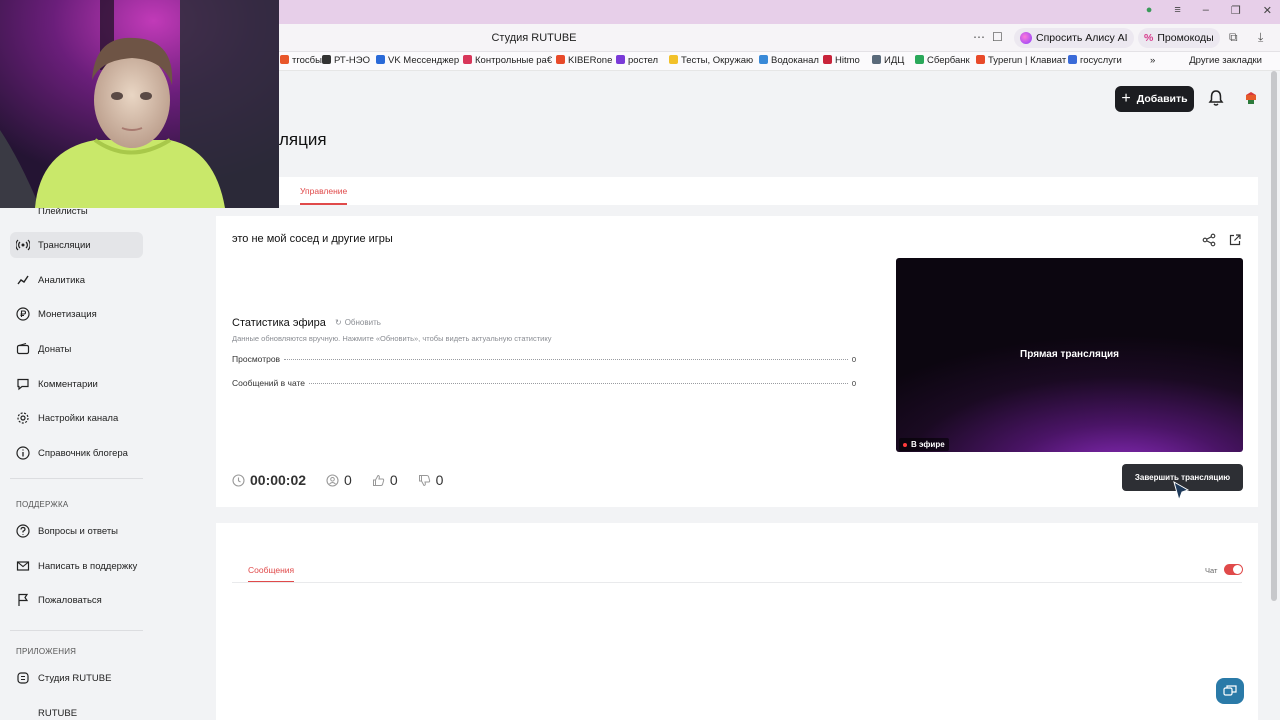  Describe the element at coordinates (417, 60) in the screenshot. I see `bookmark-item: VK Мессенджер` at that location.